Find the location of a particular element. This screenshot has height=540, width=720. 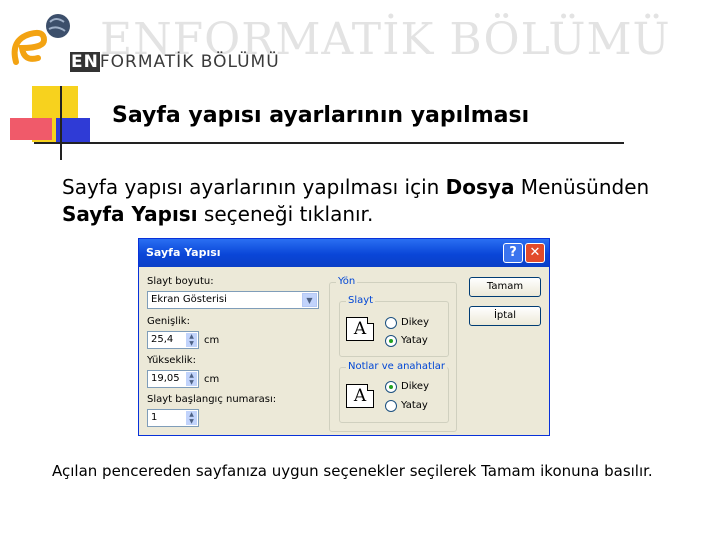

body-bold-dosya: Dosya is located at coordinates (480, 187).